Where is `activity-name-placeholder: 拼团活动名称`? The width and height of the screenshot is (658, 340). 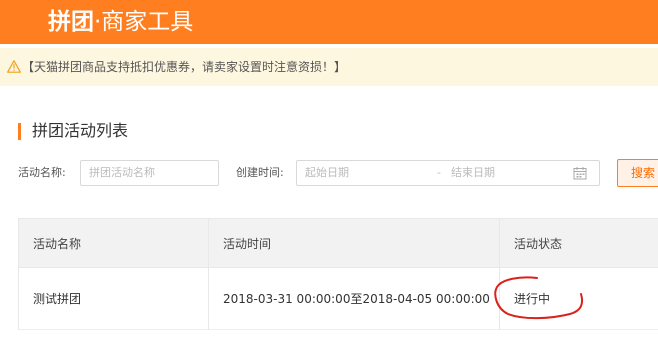
activity-name-placeholder: 拼团活动名称 is located at coordinates (122, 172).